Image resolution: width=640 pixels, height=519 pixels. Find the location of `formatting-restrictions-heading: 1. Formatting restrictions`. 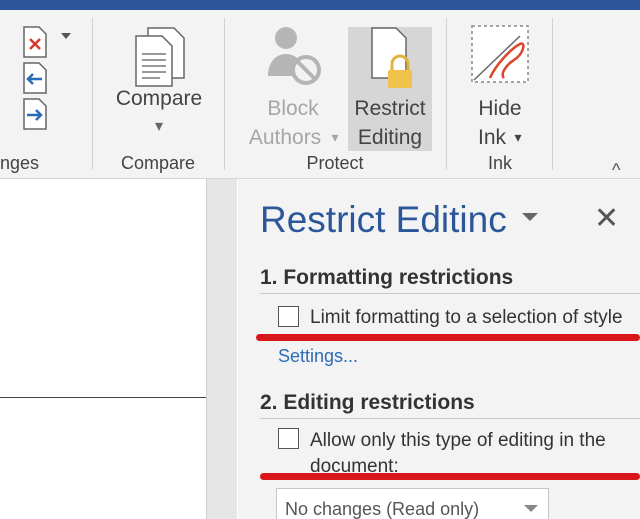

formatting-restrictions-heading: 1. Formatting restrictions is located at coordinates (387, 277).